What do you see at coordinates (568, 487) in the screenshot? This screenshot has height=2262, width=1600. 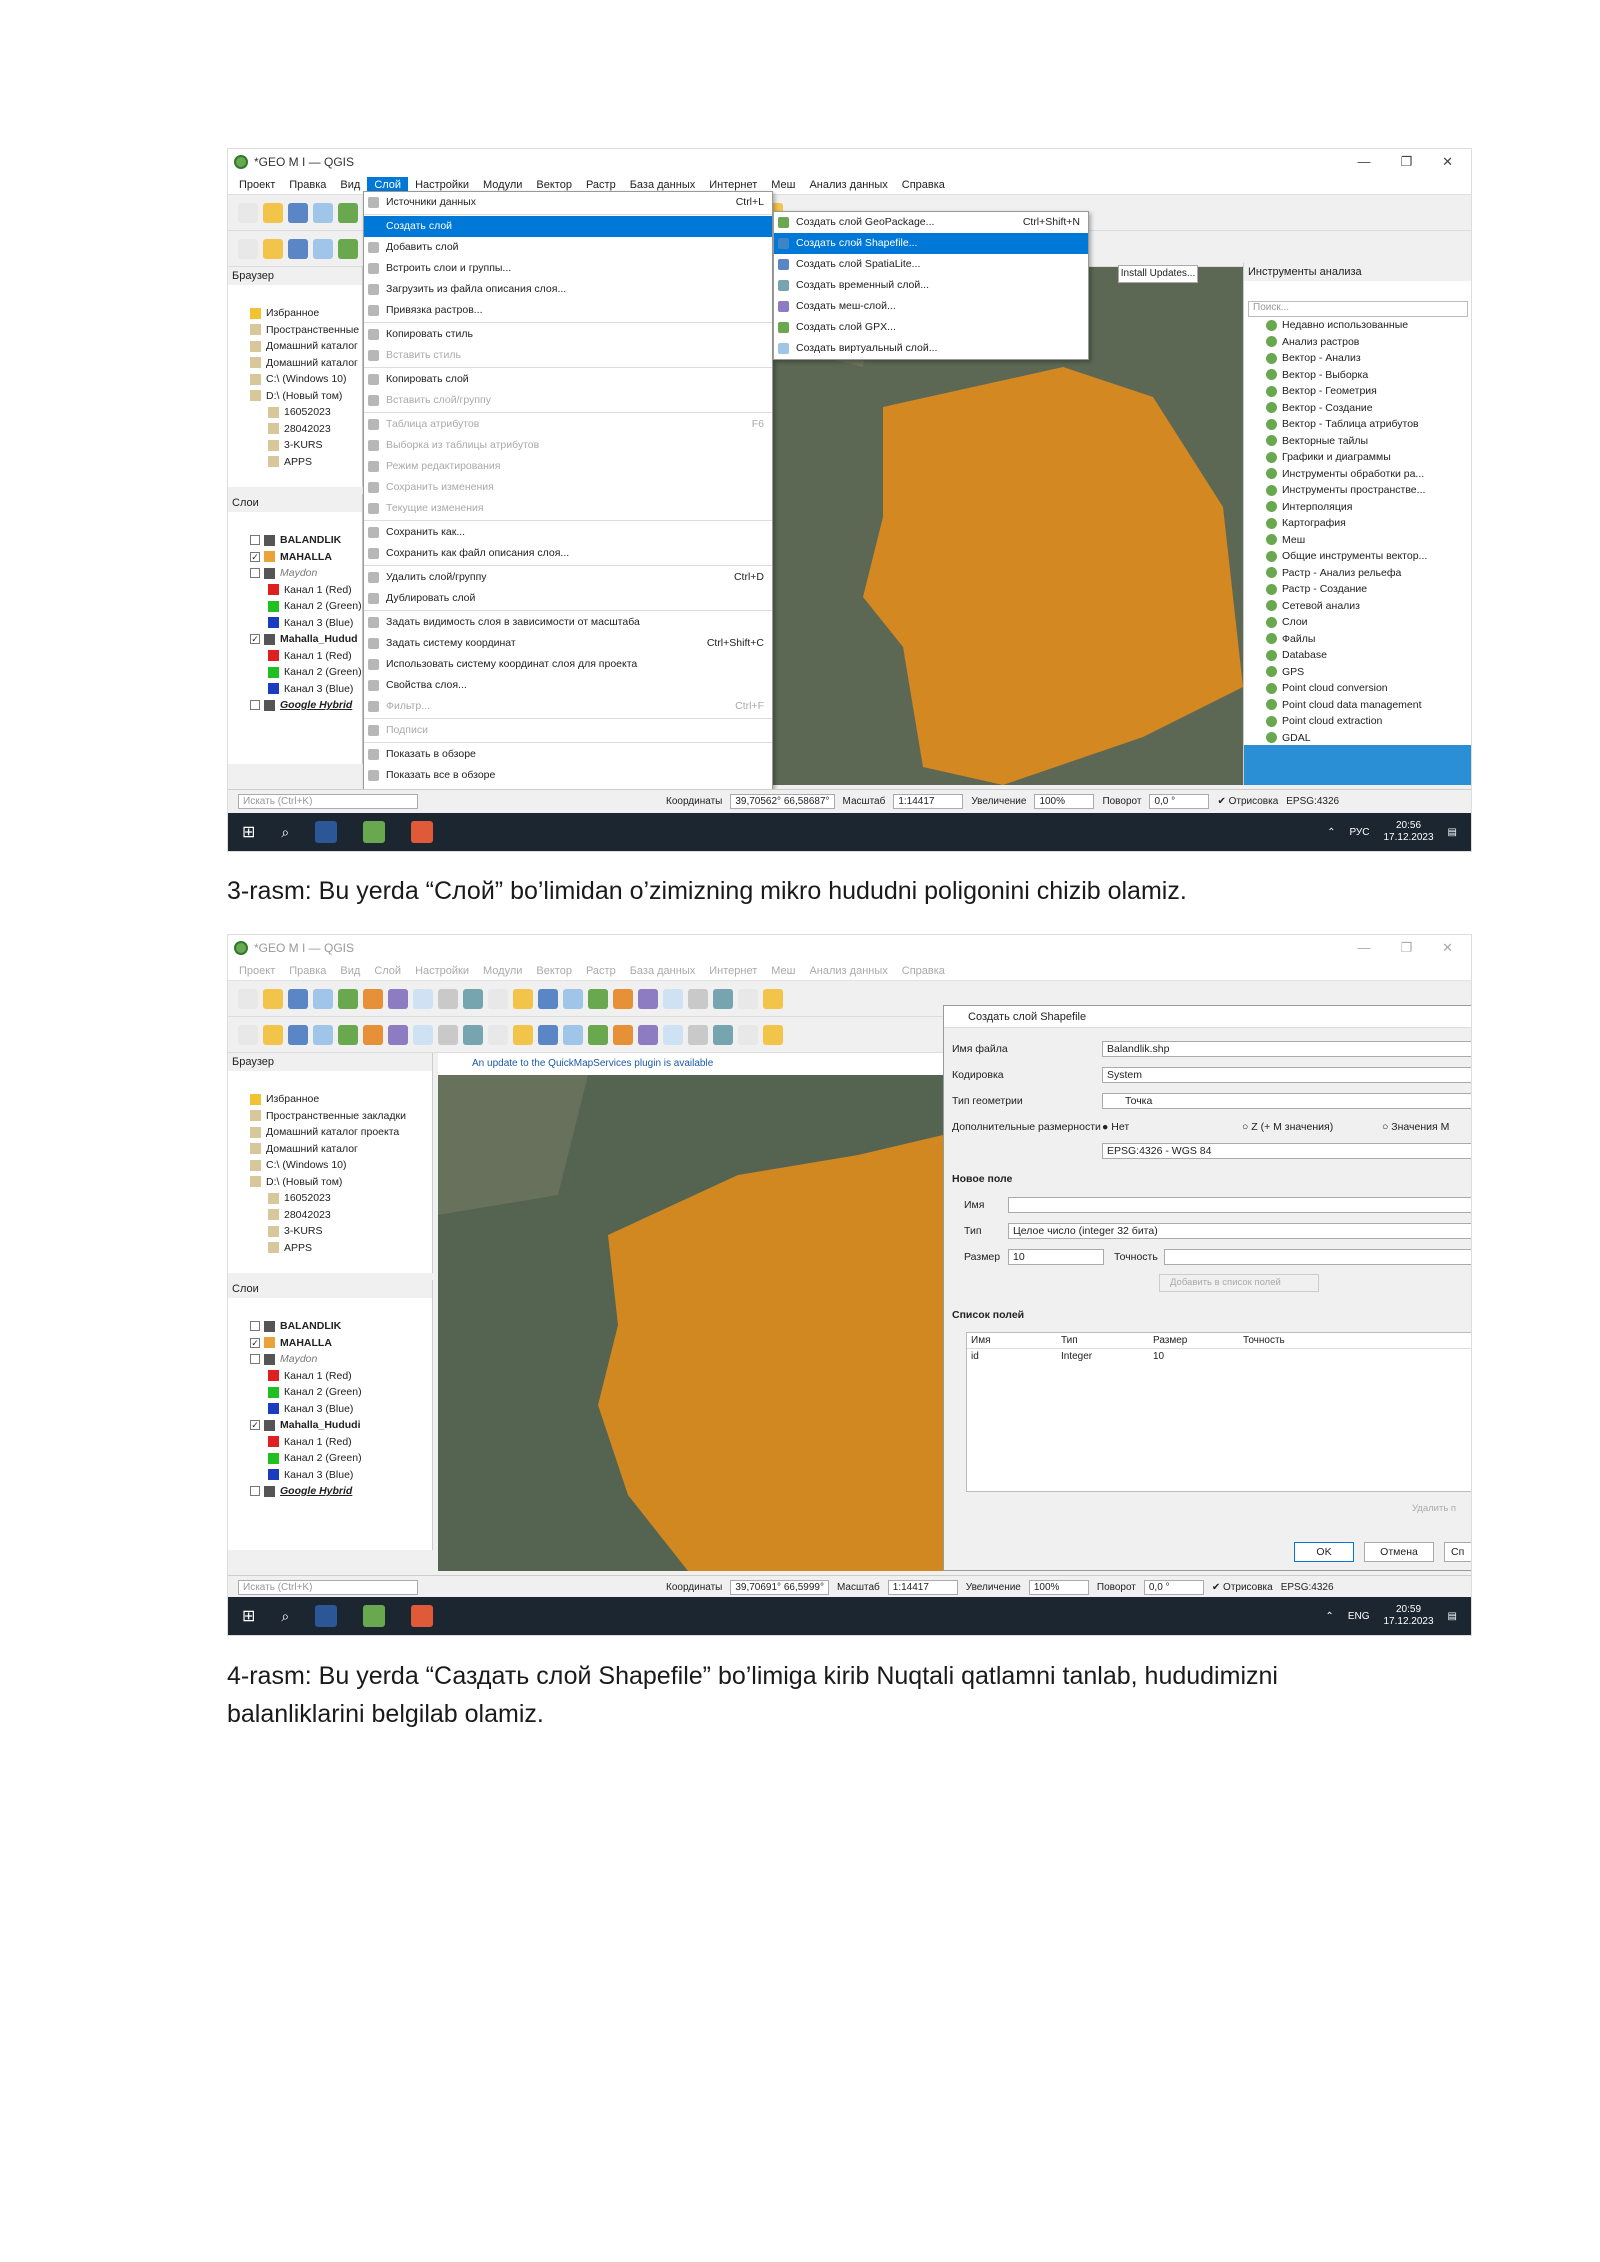 I see `layer-menu-item: Сохранить изменения` at bounding box center [568, 487].